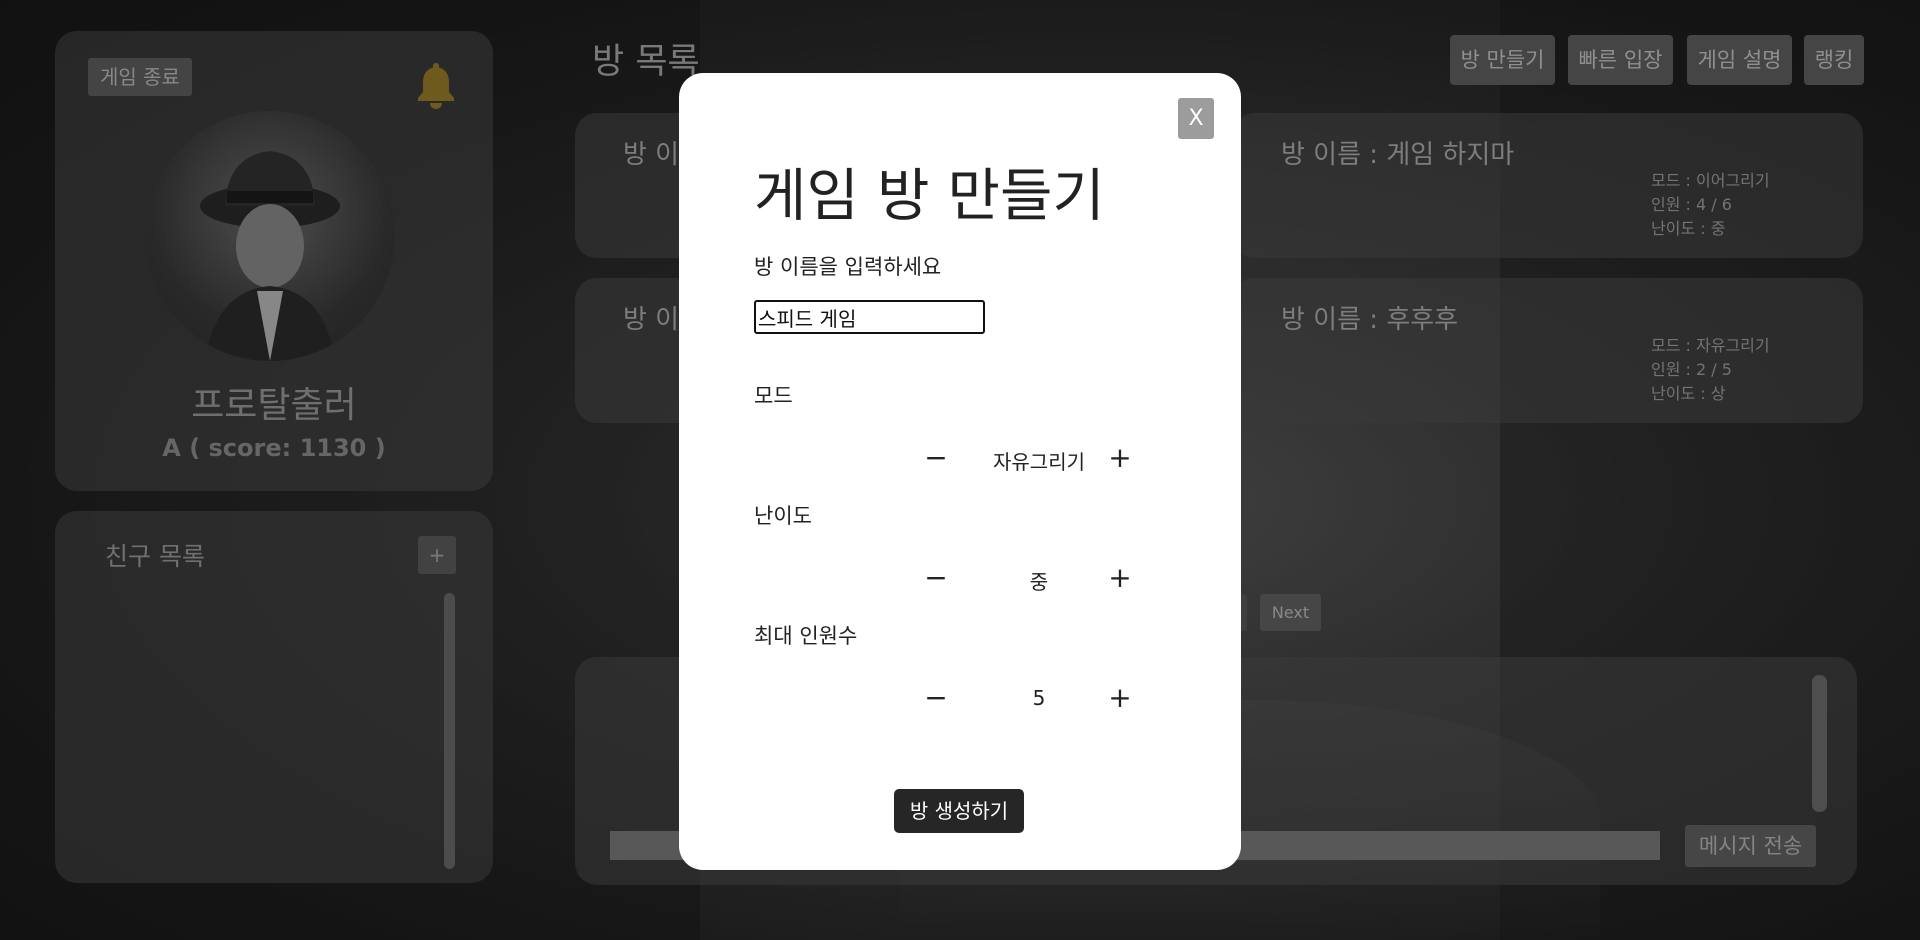  I want to click on max-players-label: 최대 인원수, so click(806, 636).